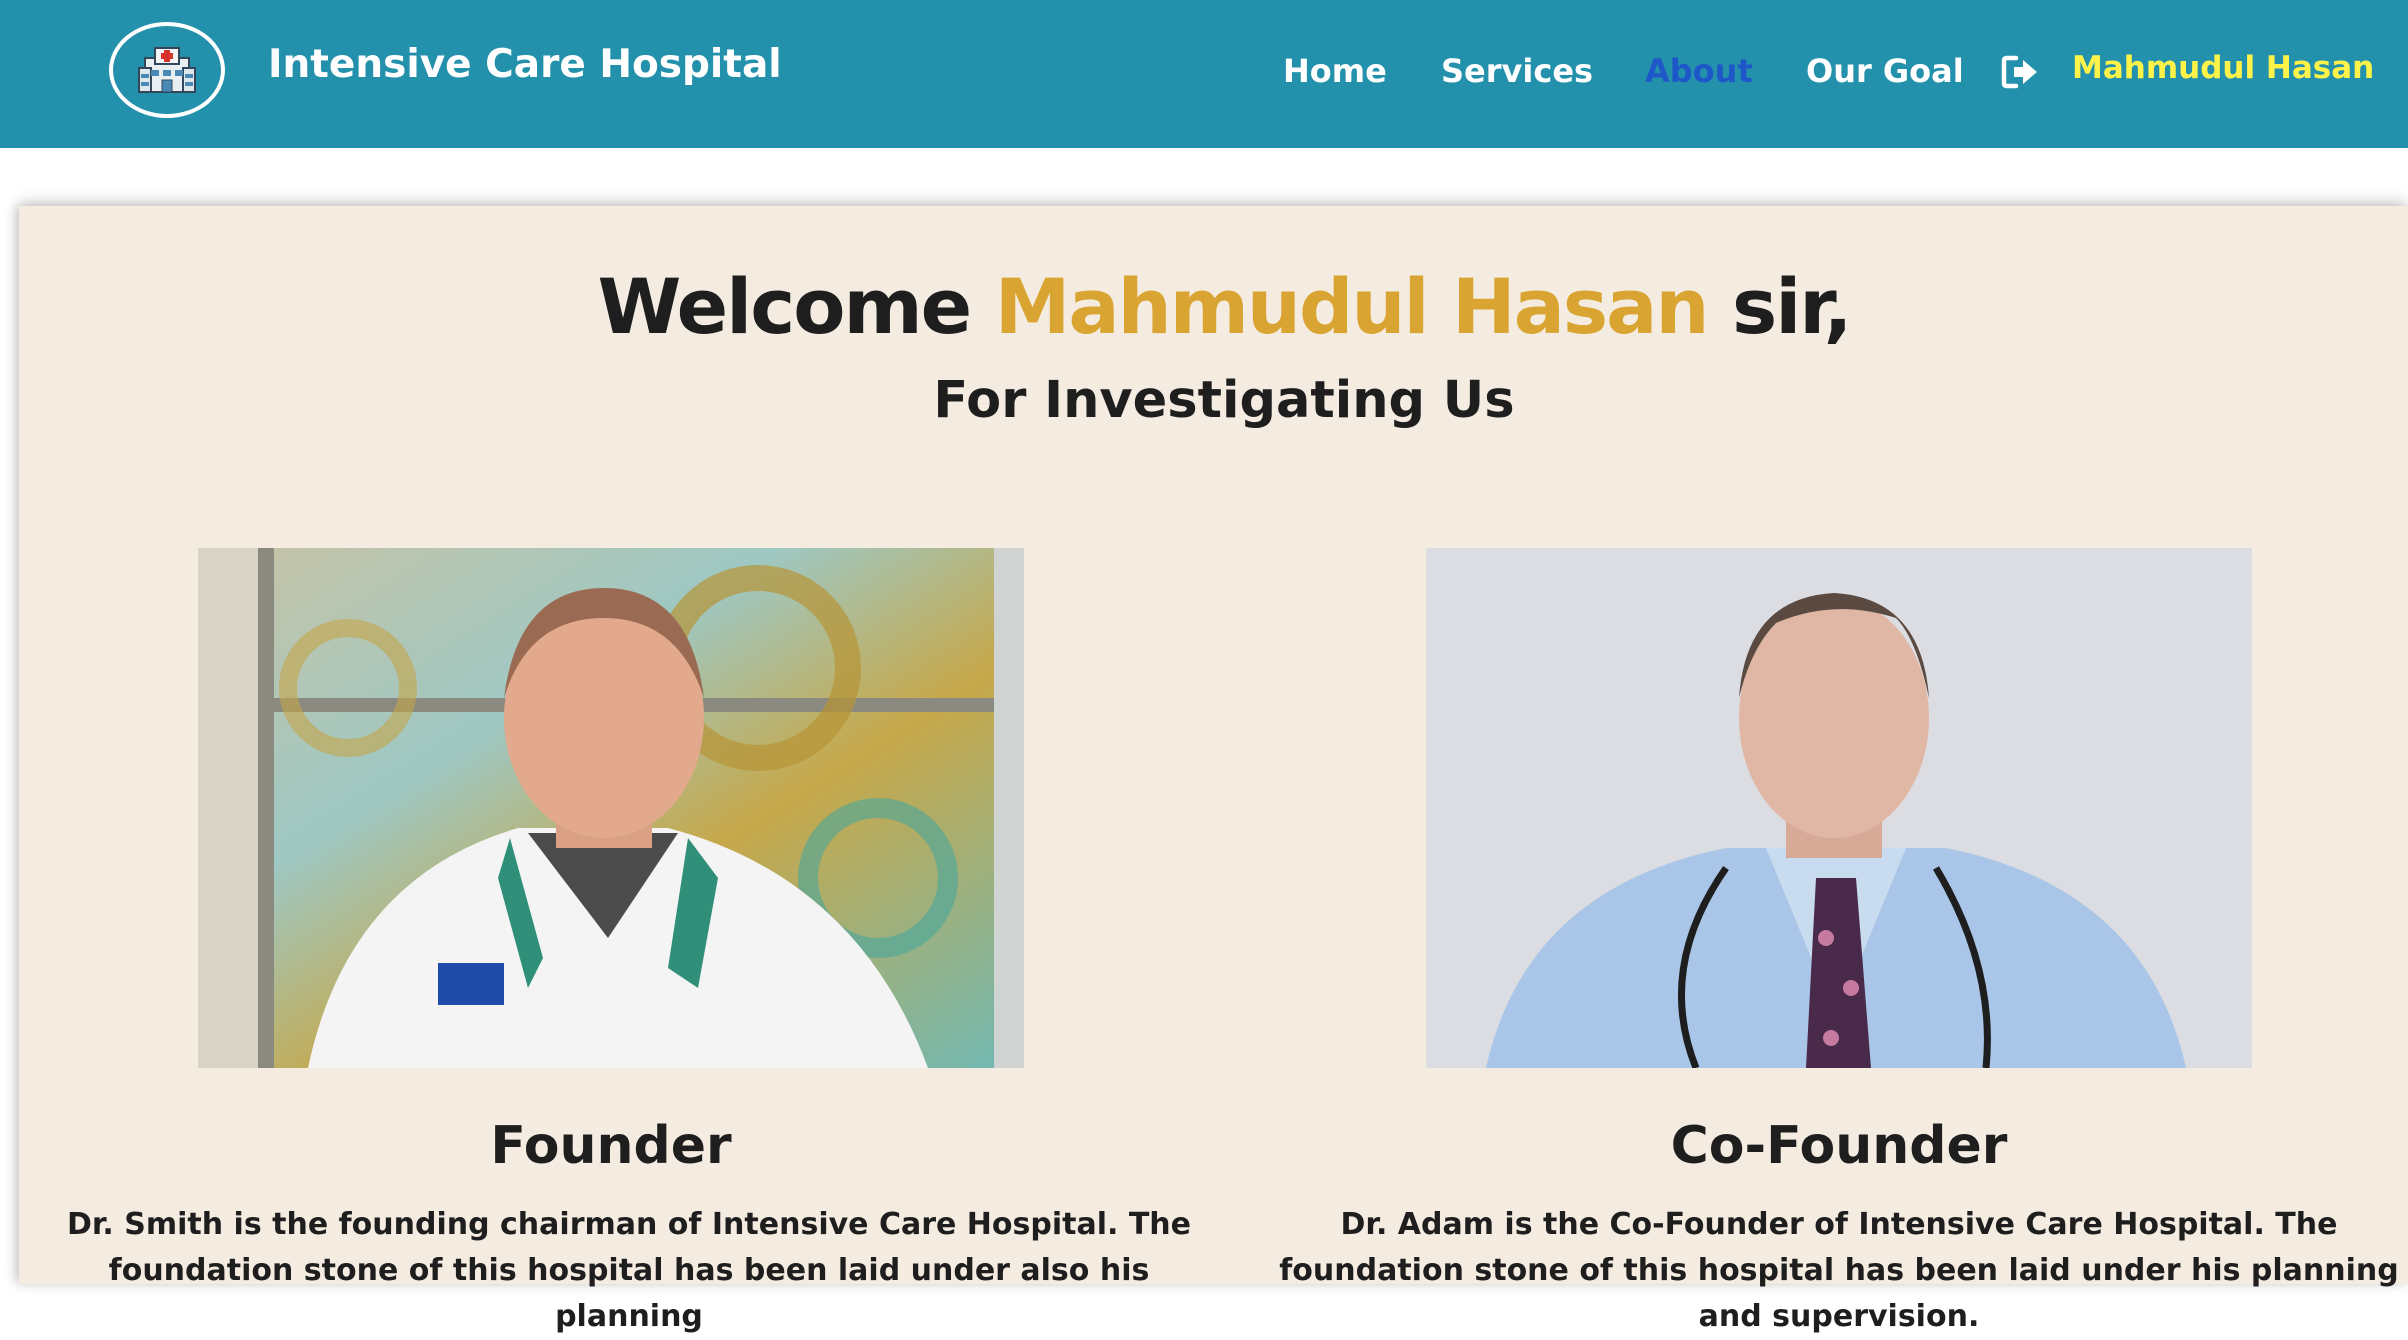 The height and width of the screenshot is (1340, 2408). Describe the element at coordinates (1792, 306) in the screenshot. I see `welcome-suffix: sir,` at that location.